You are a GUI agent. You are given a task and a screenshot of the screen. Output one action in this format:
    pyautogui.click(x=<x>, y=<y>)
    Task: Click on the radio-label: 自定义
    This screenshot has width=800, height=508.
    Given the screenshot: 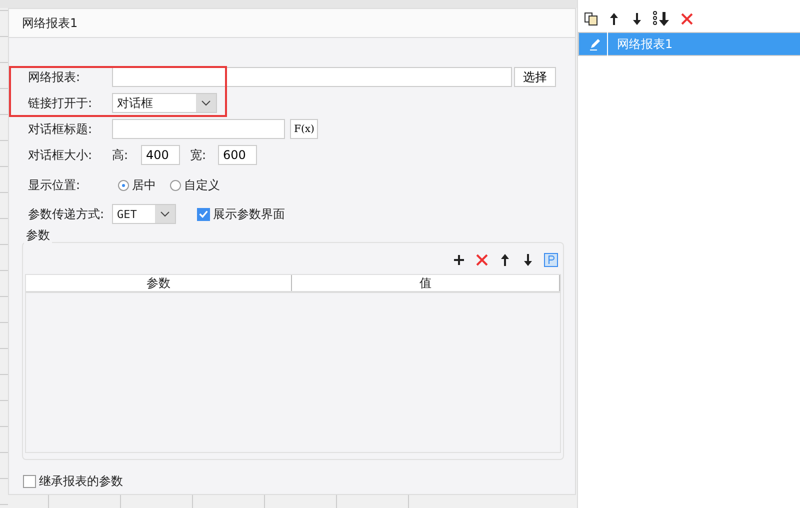 What is the action you would take?
    pyautogui.click(x=202, y=185)
    